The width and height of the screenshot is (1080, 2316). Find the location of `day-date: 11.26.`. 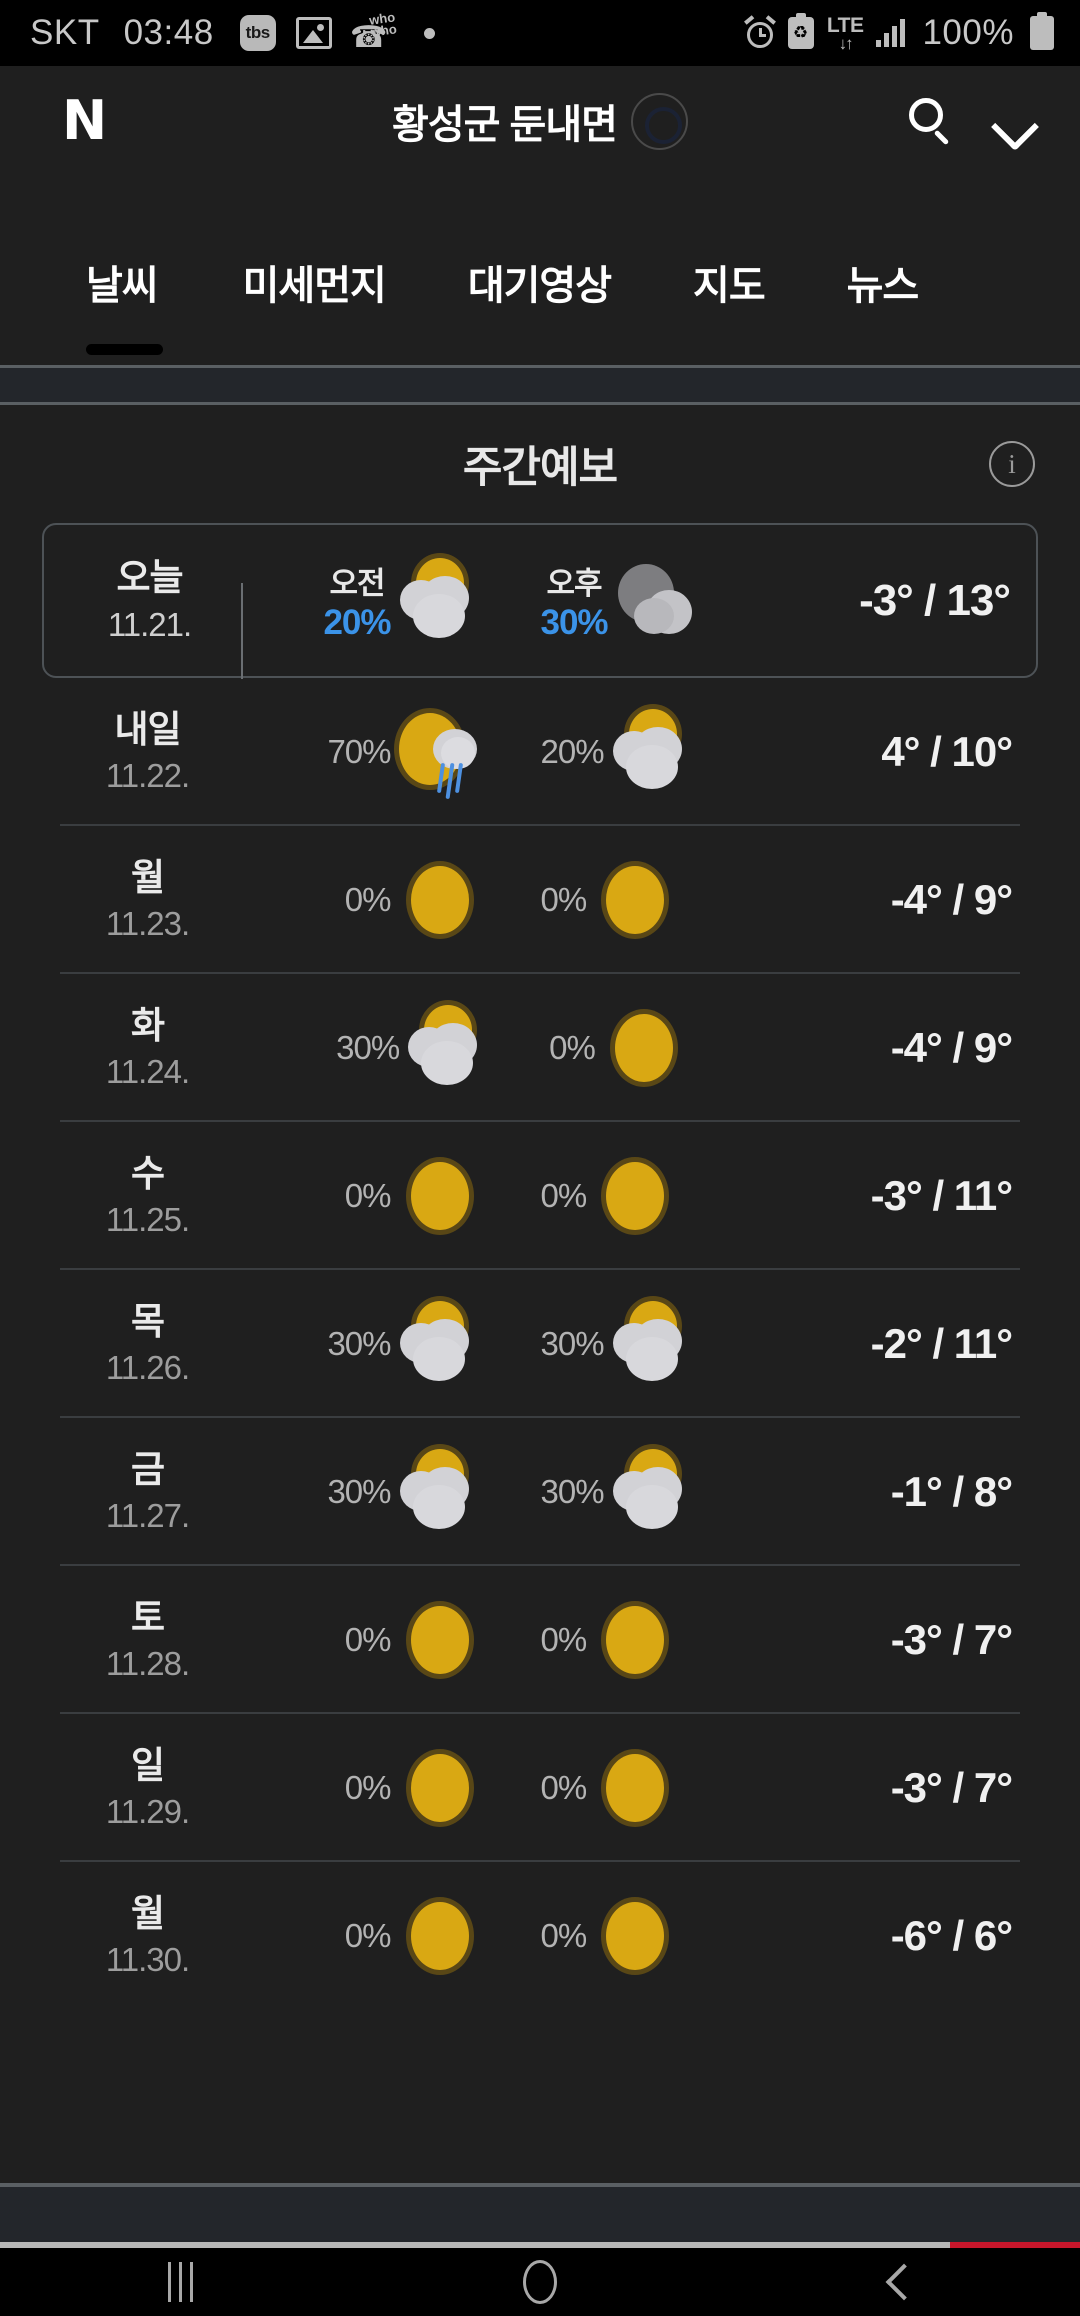

day-date: 11.26. is located at coordinates (147, 1368).